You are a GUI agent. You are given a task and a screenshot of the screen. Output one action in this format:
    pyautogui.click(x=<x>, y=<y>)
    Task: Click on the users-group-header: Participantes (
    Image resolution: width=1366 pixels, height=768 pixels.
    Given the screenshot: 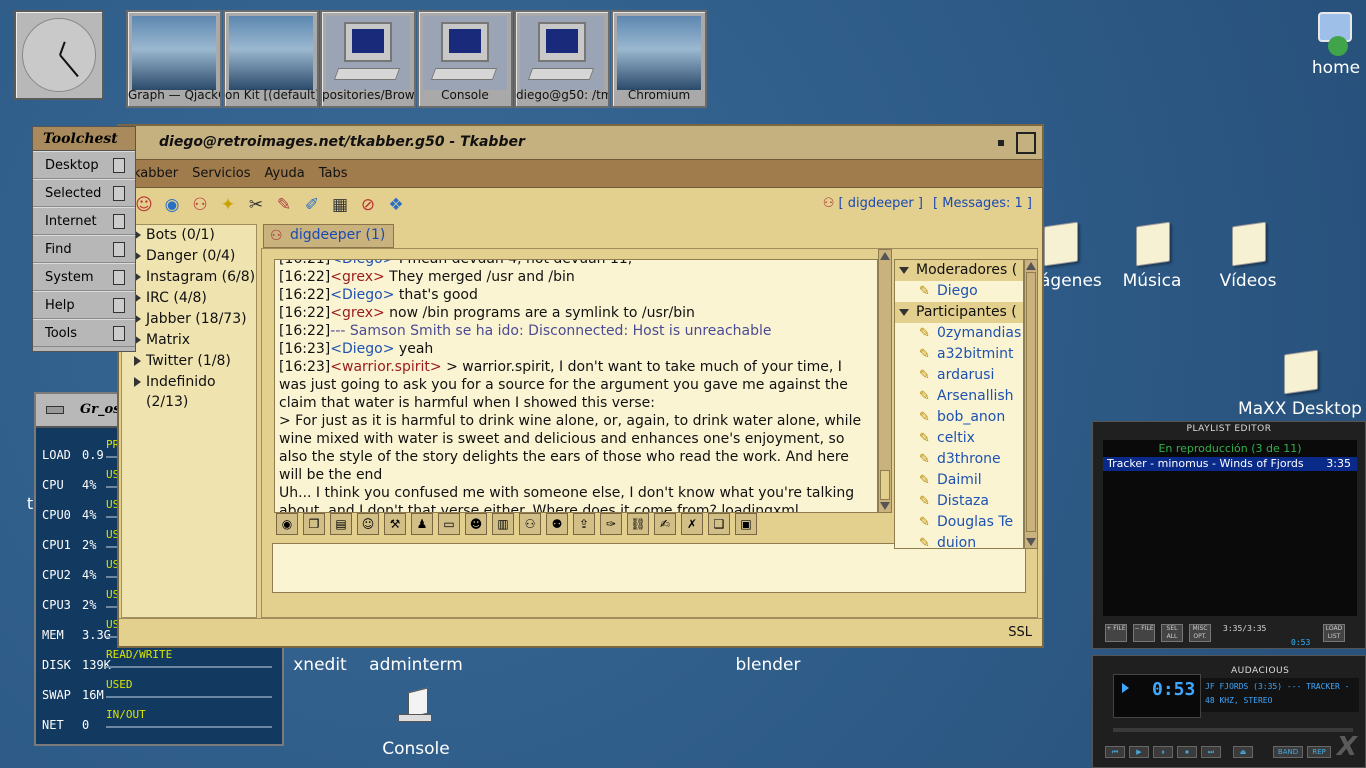 What is the action you would take?
    pyautogui.click(x=959, y=312)
    